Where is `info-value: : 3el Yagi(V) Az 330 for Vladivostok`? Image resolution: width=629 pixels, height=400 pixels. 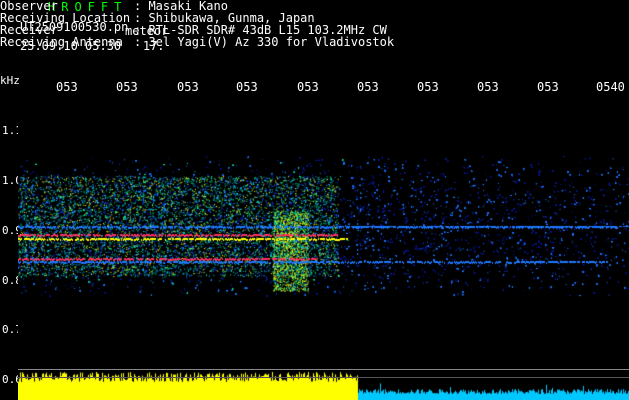
info-value: : 3el Yagi(V) Az 330 for Vladivostok is located at coordinates (264, 42).